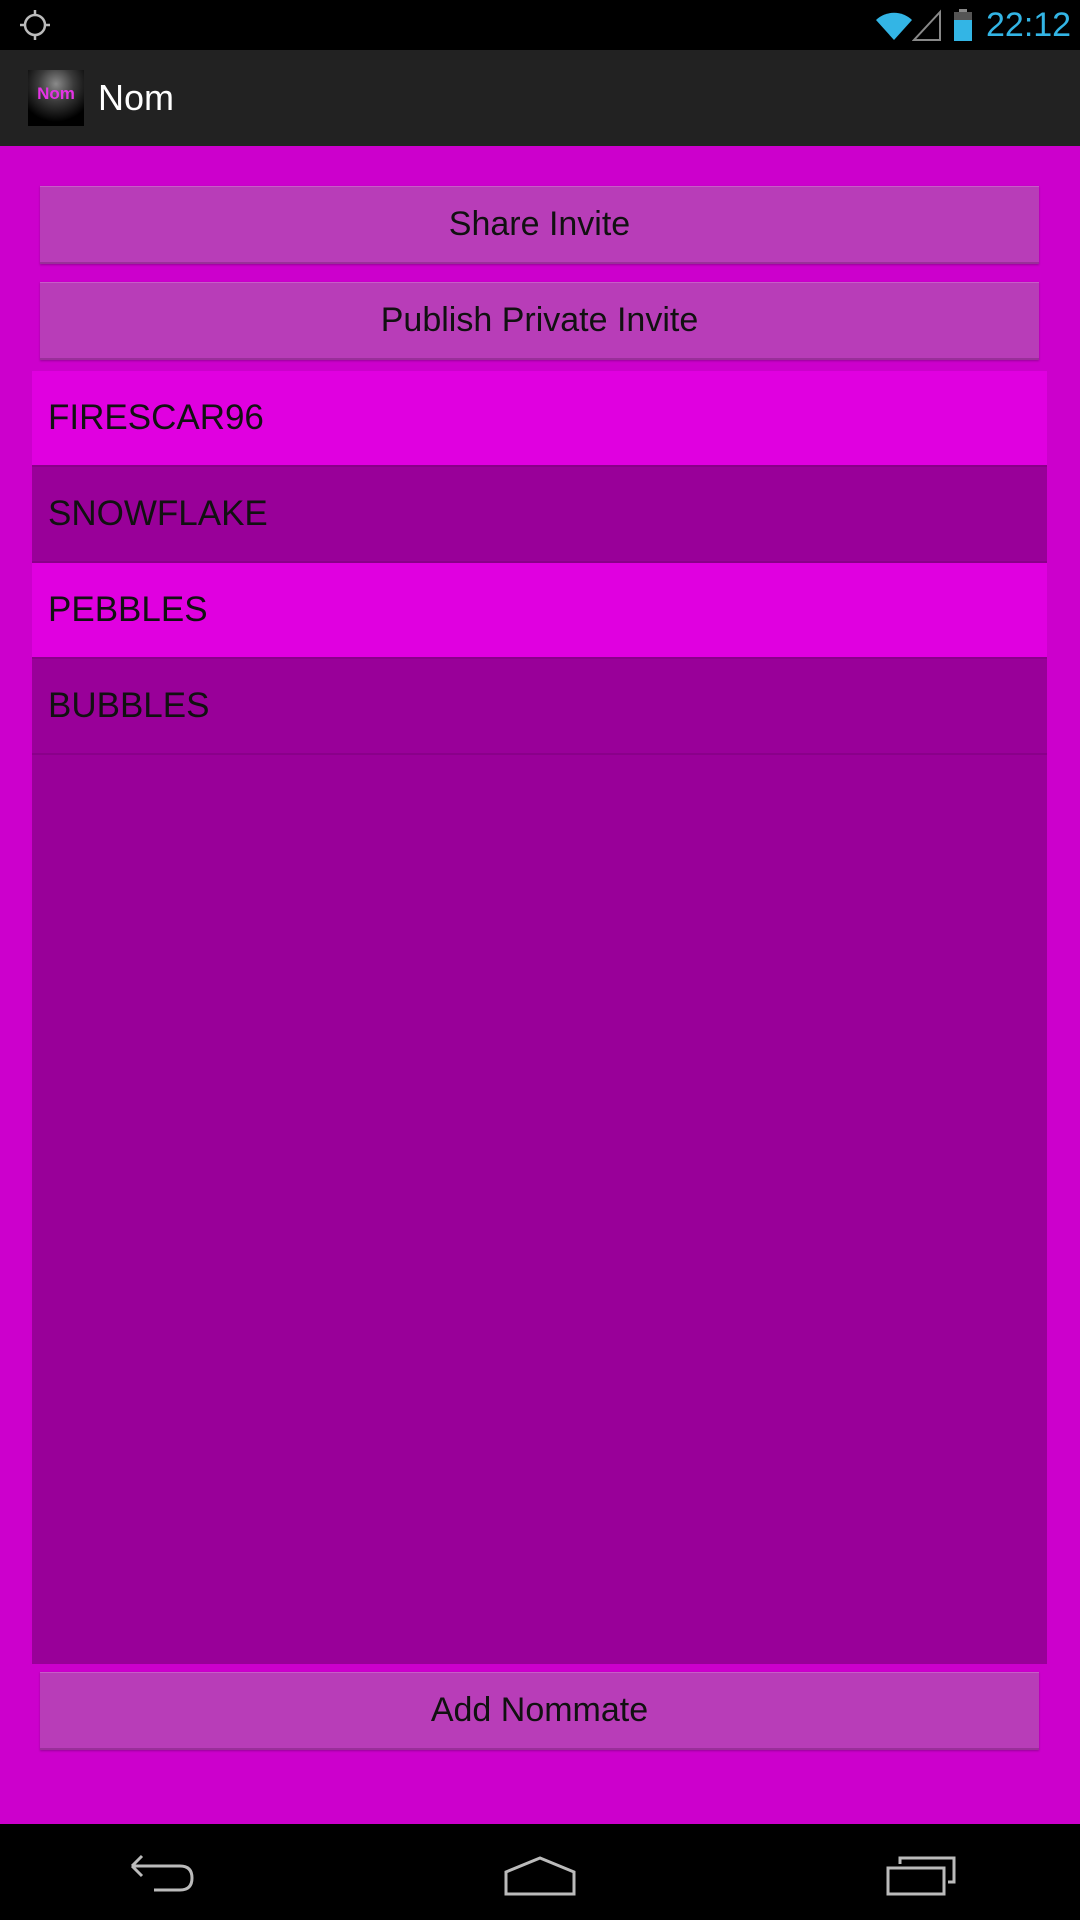  I want to click on back-icon, so click(160, 1872).